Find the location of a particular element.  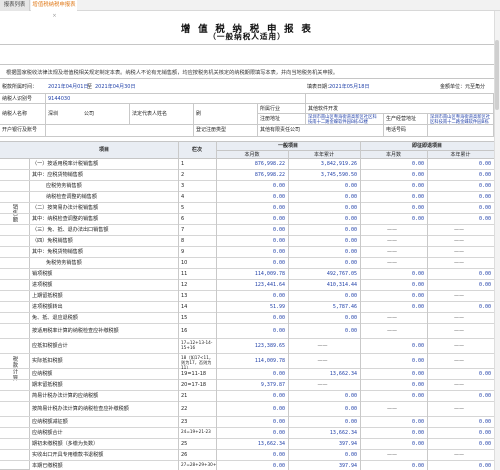

period-end: 2021年04月30日 is located at coordinates (115, 86).